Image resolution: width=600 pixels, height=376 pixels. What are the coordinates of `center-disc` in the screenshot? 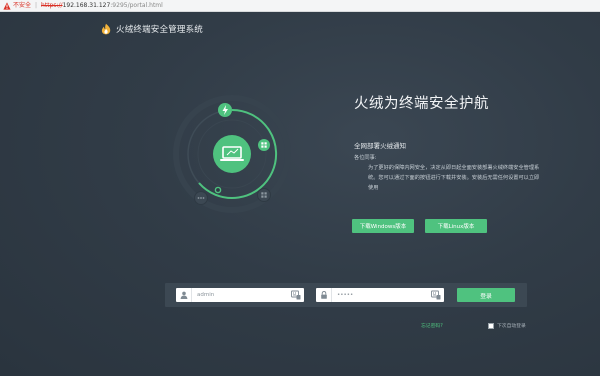 It's located at (232, 154).